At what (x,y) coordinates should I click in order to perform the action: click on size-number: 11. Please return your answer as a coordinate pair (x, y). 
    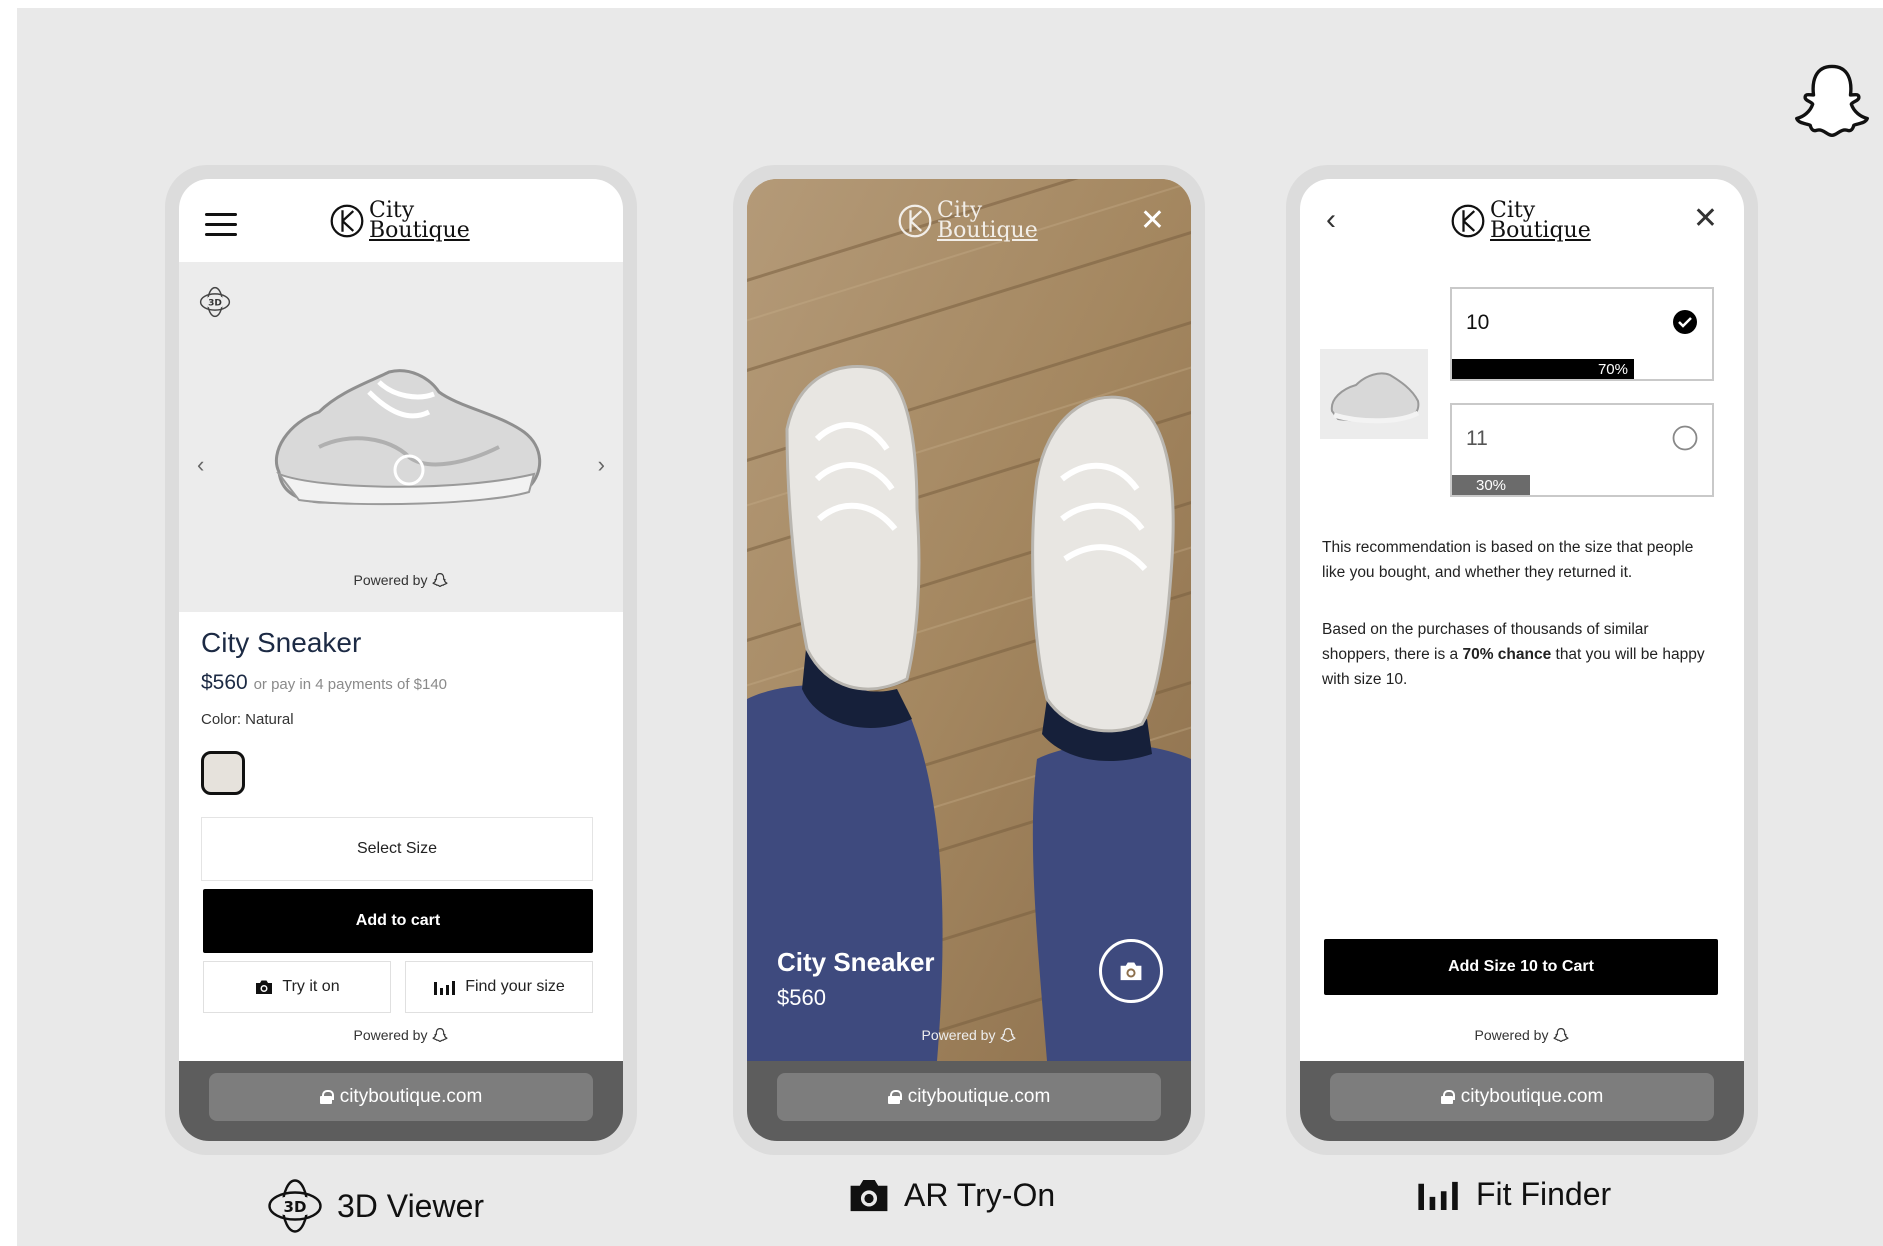
    Looking at the image, I should click on (1477, 438).